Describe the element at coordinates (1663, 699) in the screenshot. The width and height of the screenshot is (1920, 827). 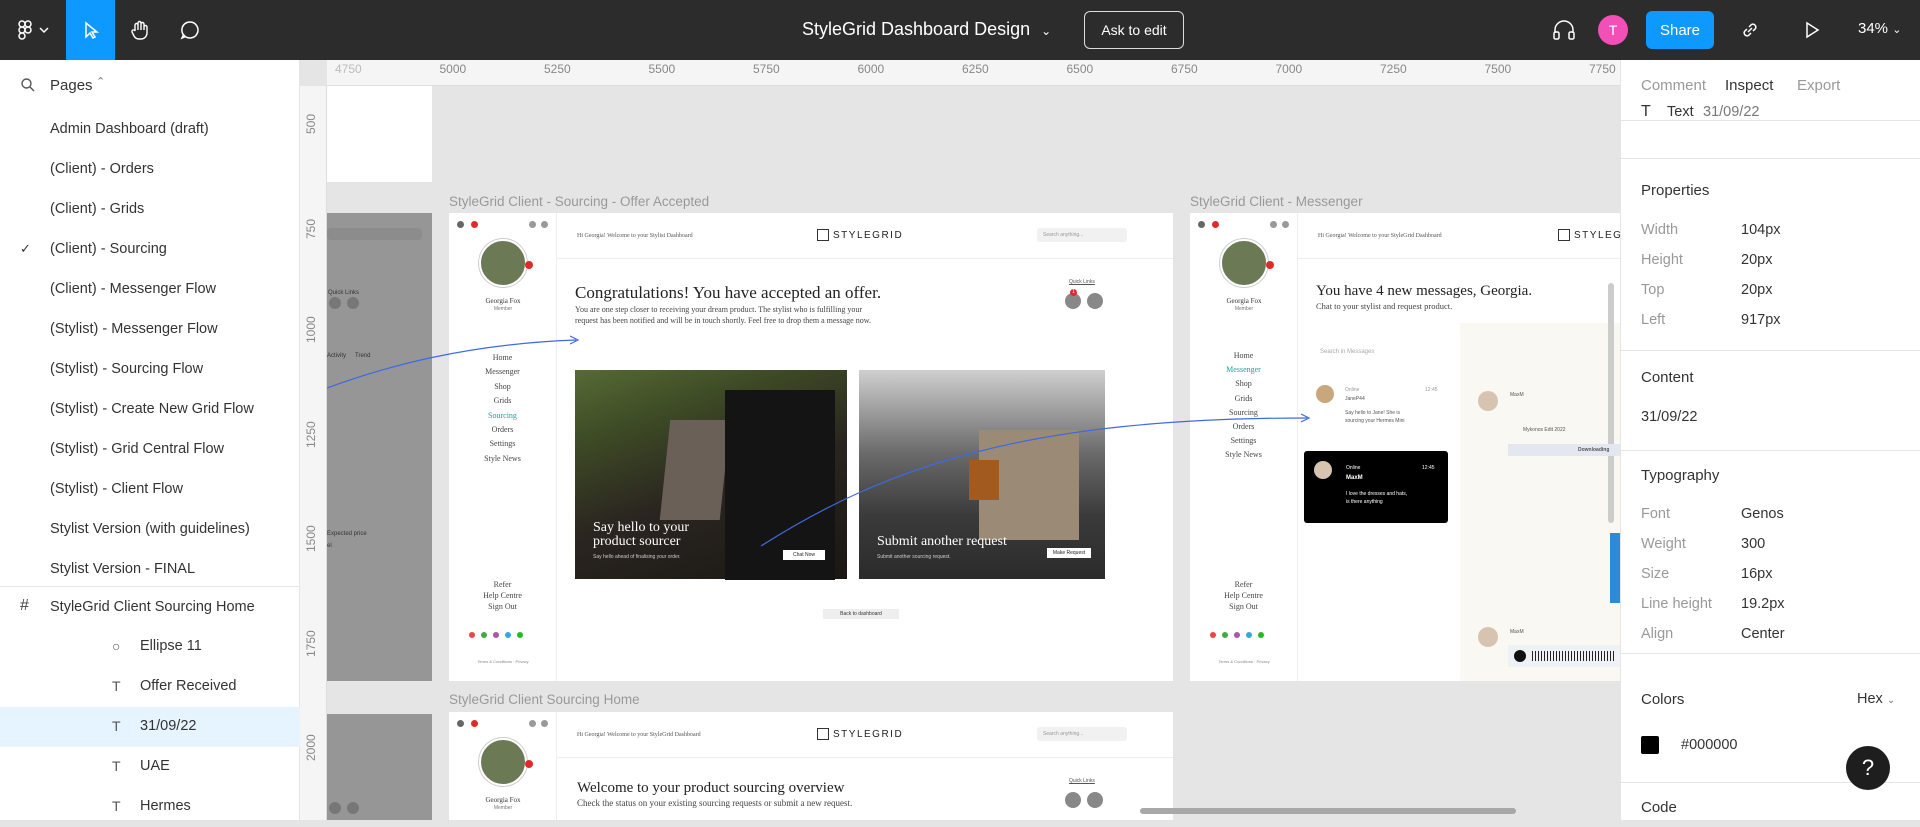
I see `colors-heading: Colors` at that location.